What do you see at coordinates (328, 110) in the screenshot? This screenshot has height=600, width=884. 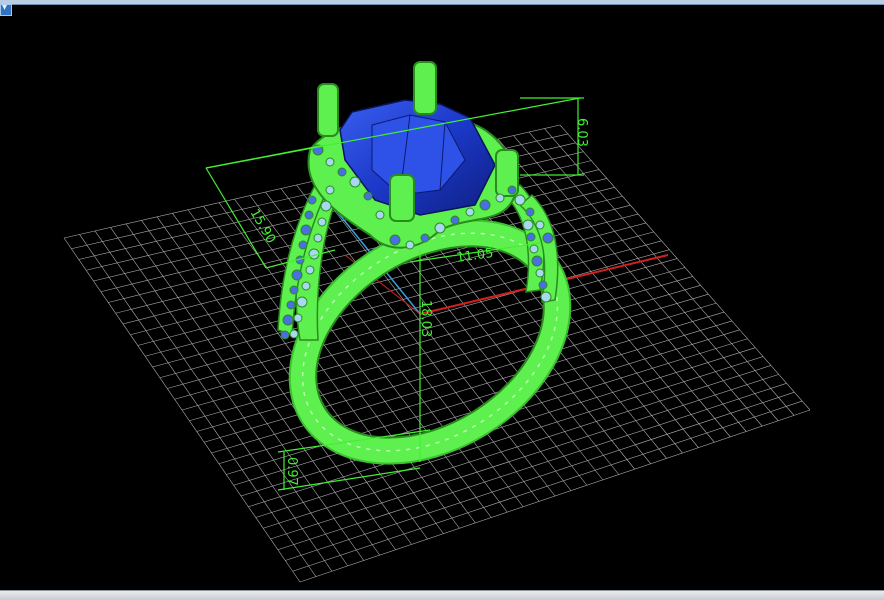 I see `prong-back-left` at bounding box center [328, 110].